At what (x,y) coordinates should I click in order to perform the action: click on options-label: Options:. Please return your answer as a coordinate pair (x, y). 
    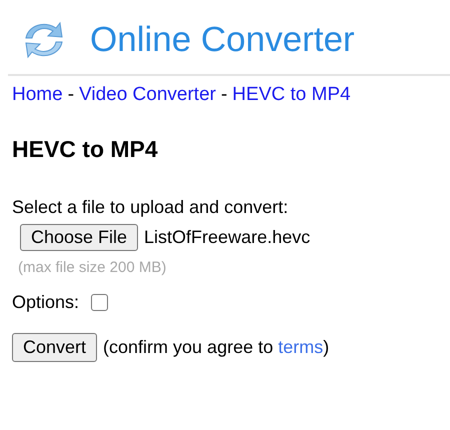
    Looking at the image, I should click on (46, 302).